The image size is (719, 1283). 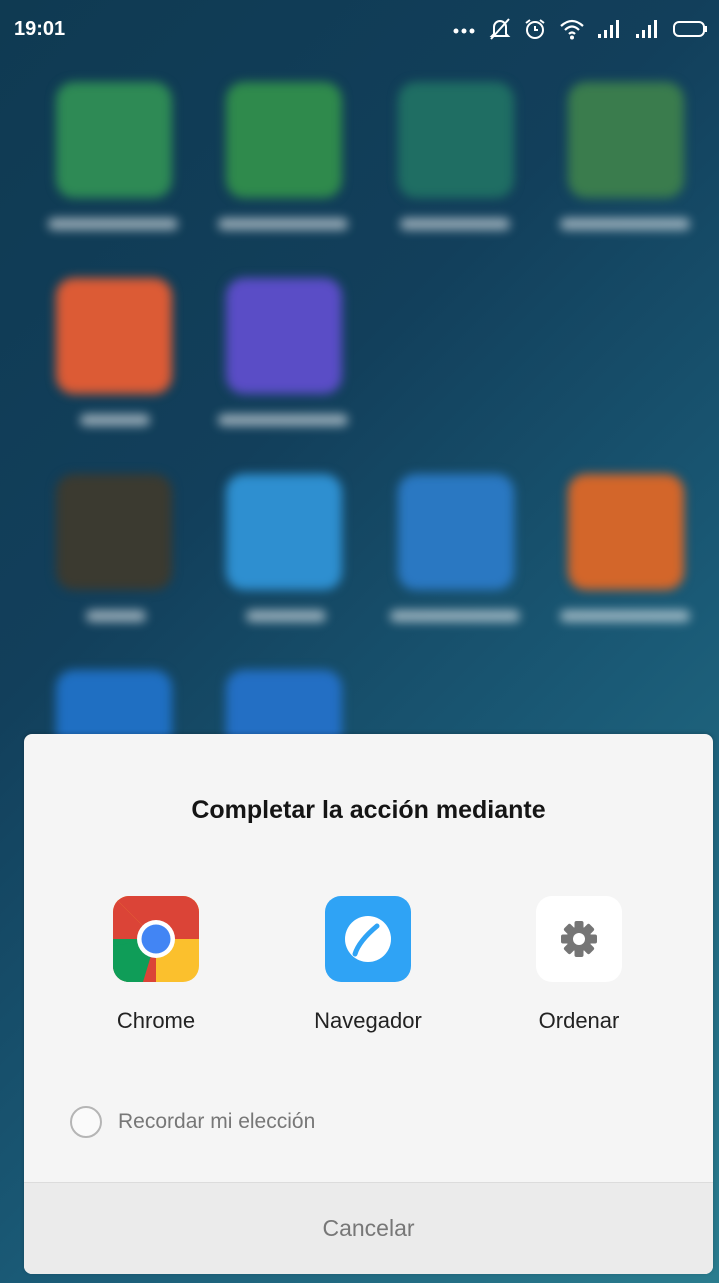 I want to click on bell-off-icon, so click(x=500, y=29).